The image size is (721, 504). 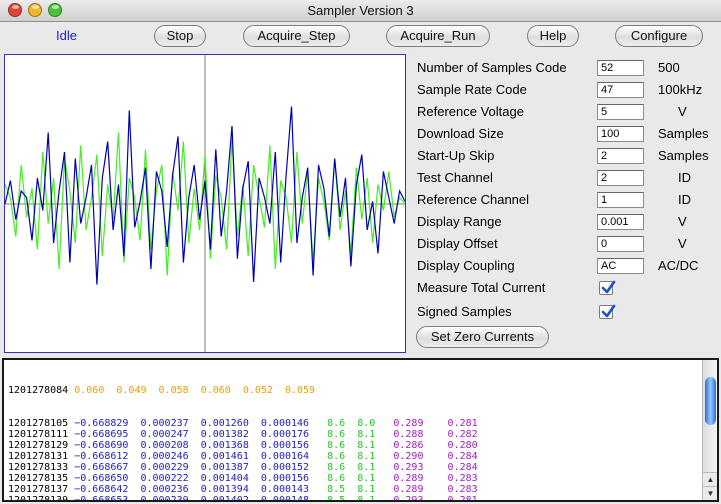 I want to click on log-timestamp: 1201278105, so click(x=38, y=423).